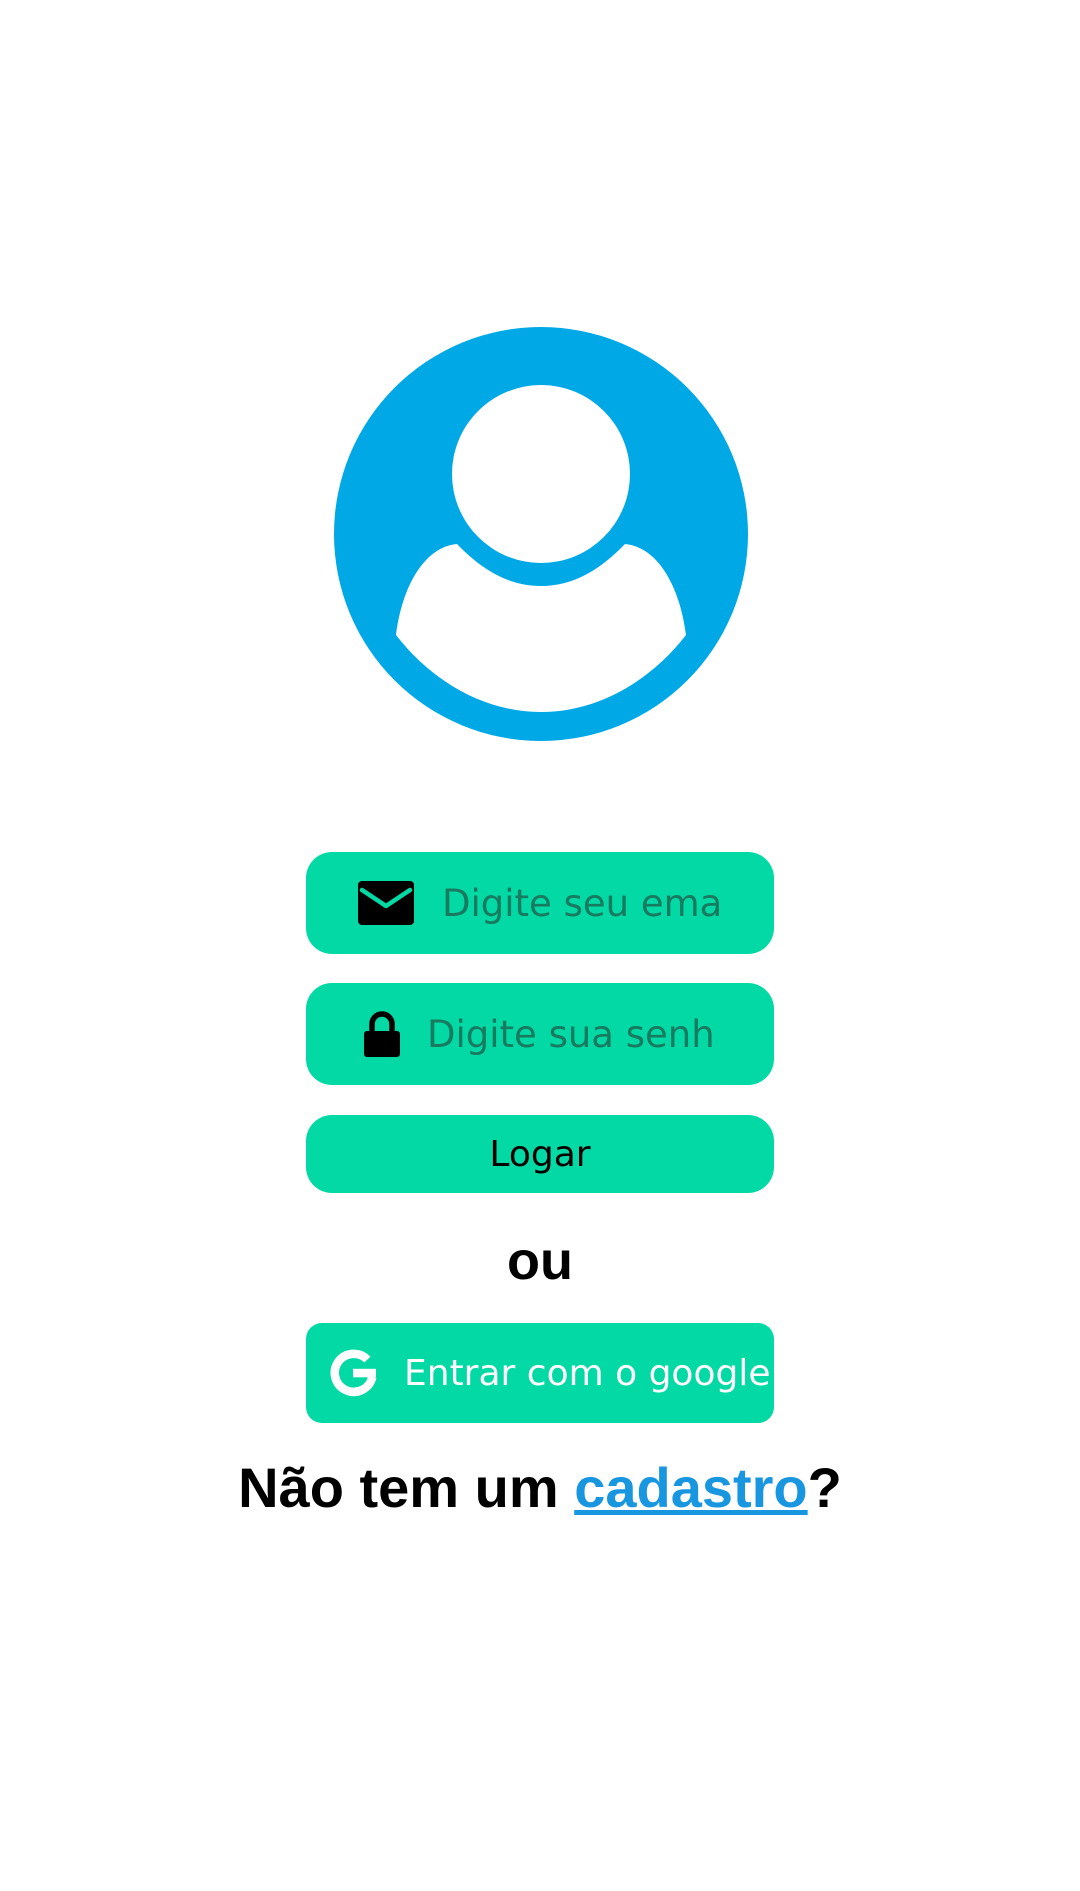 The height and width of the screenshot is (1891, 1080). Describe the element at coordinates (406, 1487) in the screenshot. I see `signup-prefix: Não tem um` at that location.